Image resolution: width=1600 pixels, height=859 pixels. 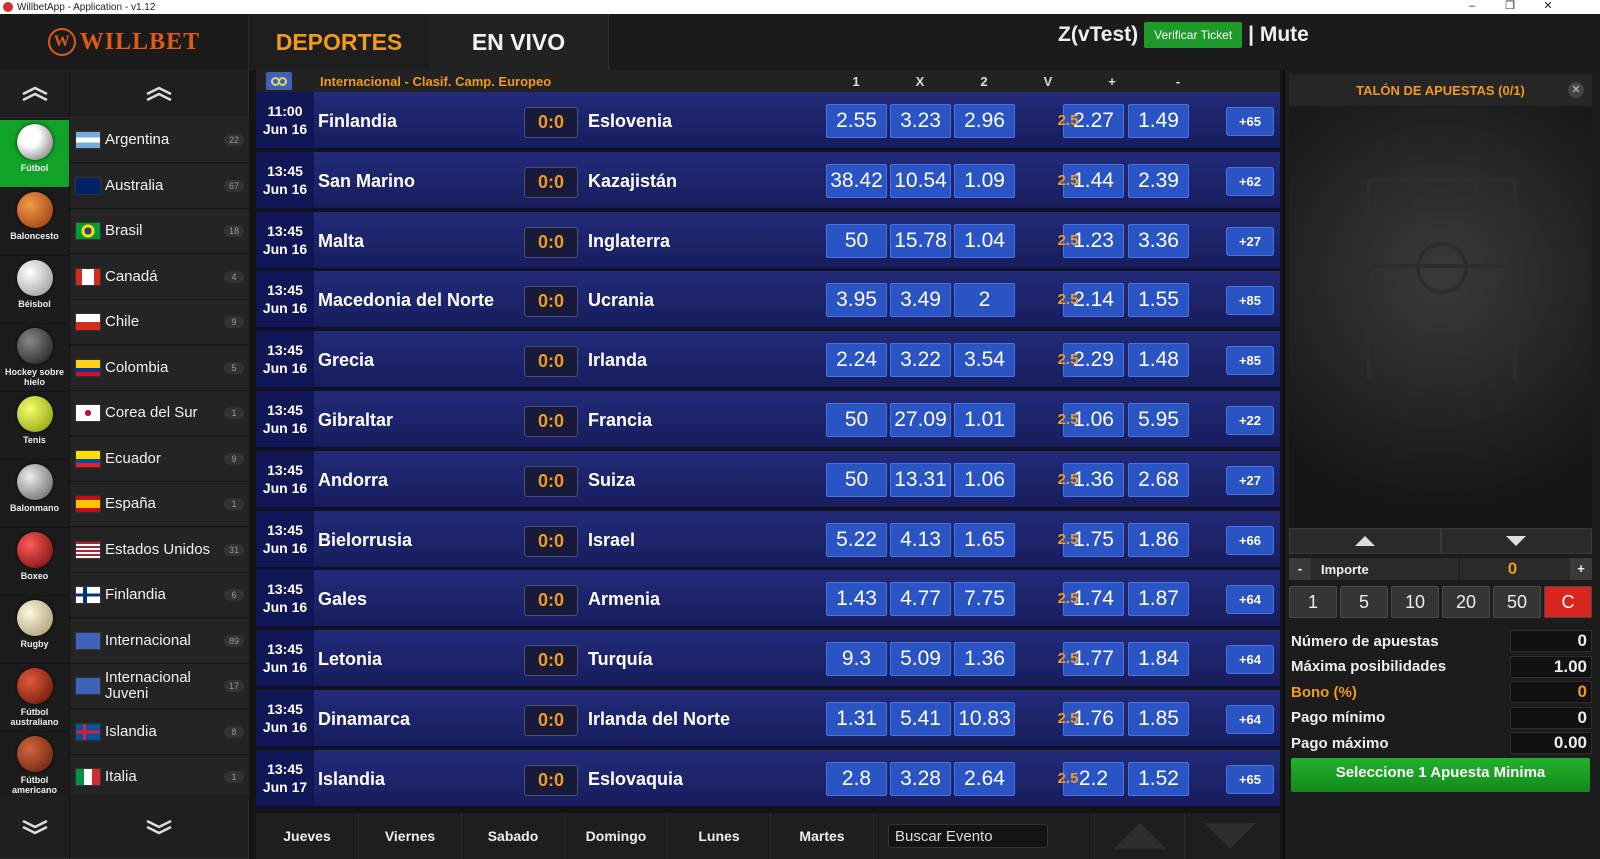 What do you see at coordinates (984, 479) in the screenshot?
I see `odd-o2-button: 1.06` at bounding box center [984, 479].